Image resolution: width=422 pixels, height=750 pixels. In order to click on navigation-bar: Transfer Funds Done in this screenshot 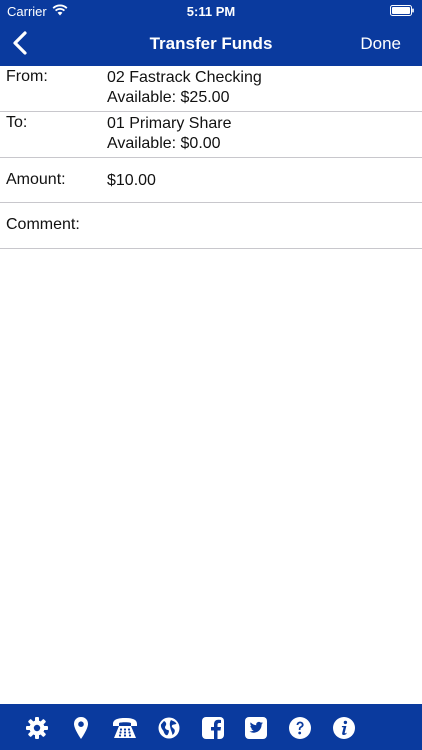, I will do `click(211, 44)`.